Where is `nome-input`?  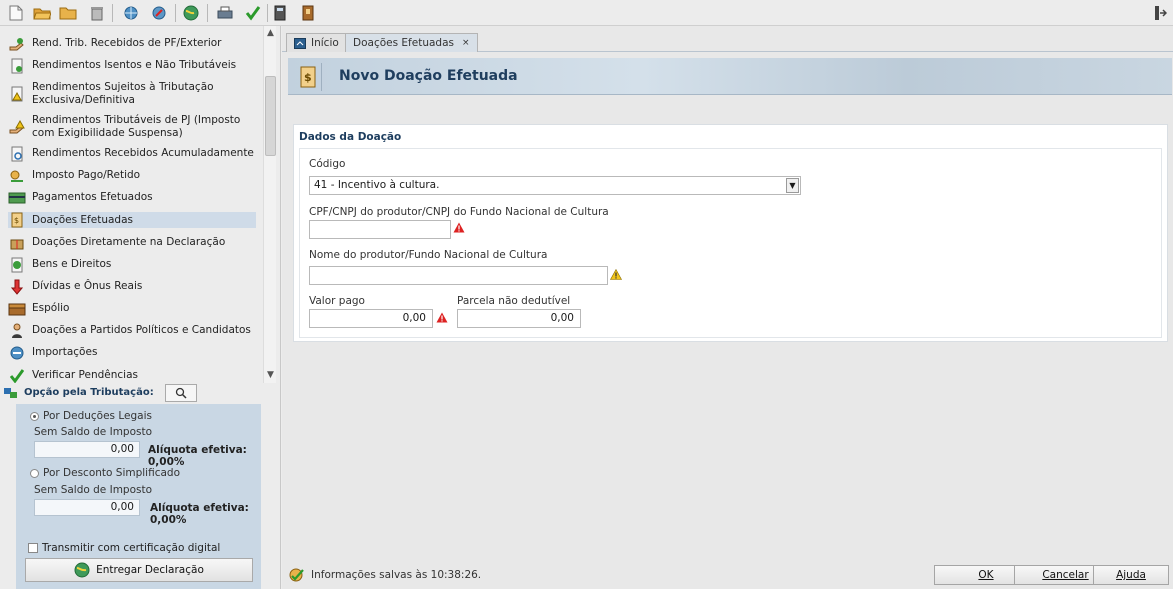 nome-input is located at coordinates (458, 275).